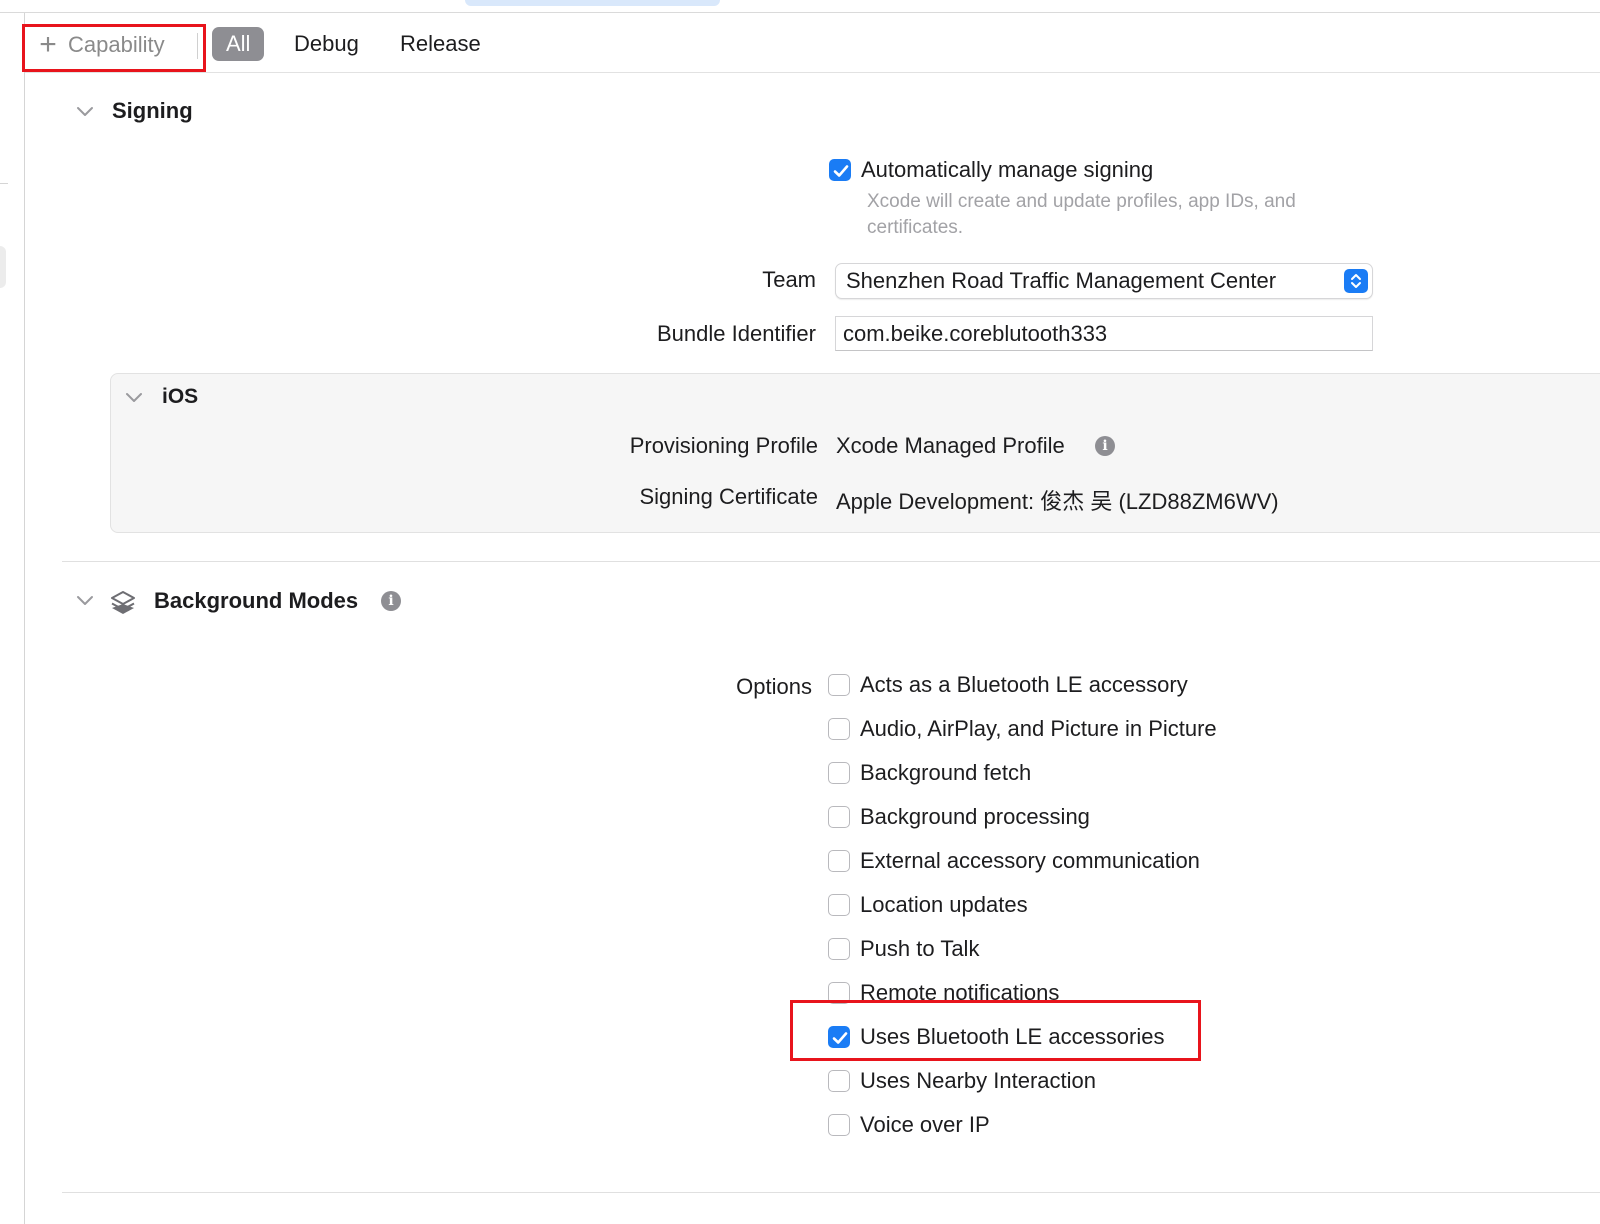  I want to click on select-stepper-icon, so click(1356, 281).